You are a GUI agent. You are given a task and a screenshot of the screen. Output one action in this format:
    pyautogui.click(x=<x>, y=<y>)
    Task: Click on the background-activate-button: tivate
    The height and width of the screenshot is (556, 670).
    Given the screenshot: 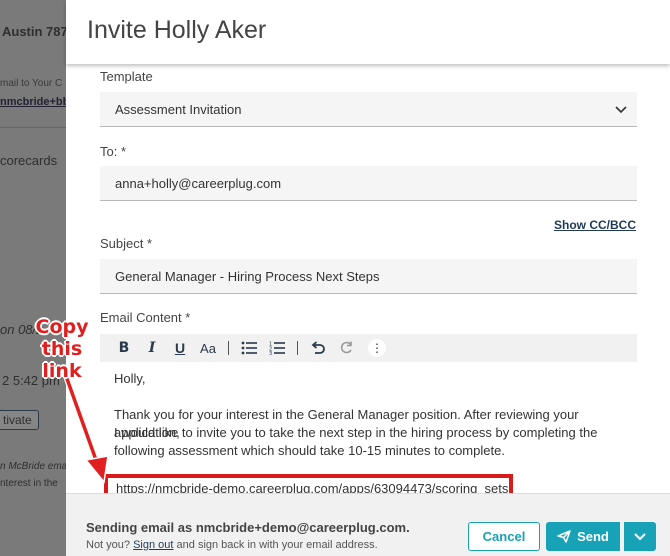 What is the action you would take?
    pyautogui.click(x=19, y=420)
    